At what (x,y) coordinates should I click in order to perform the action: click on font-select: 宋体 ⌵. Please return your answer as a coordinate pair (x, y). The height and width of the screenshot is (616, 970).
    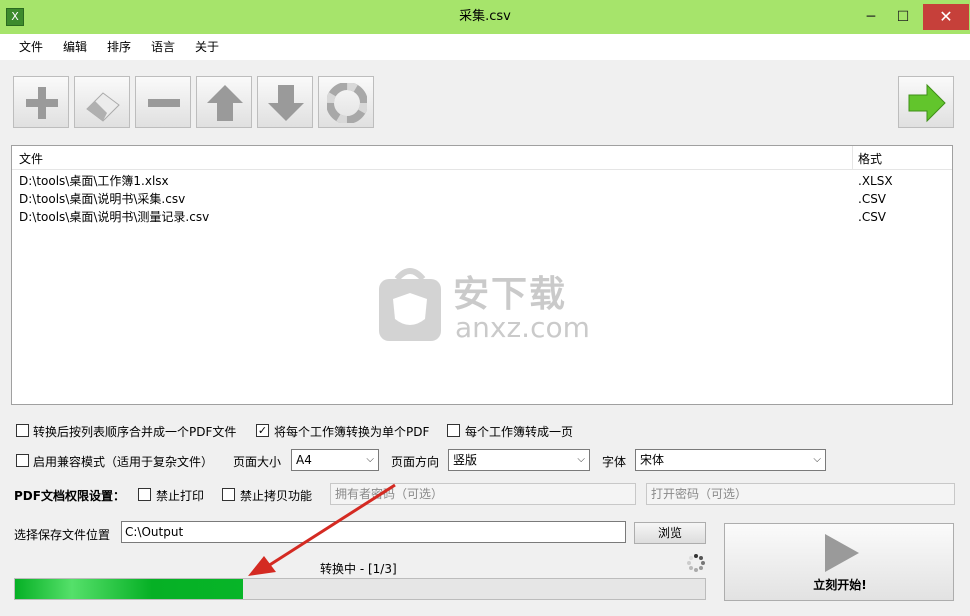
    Looking at the image, I should click on (730, 460).